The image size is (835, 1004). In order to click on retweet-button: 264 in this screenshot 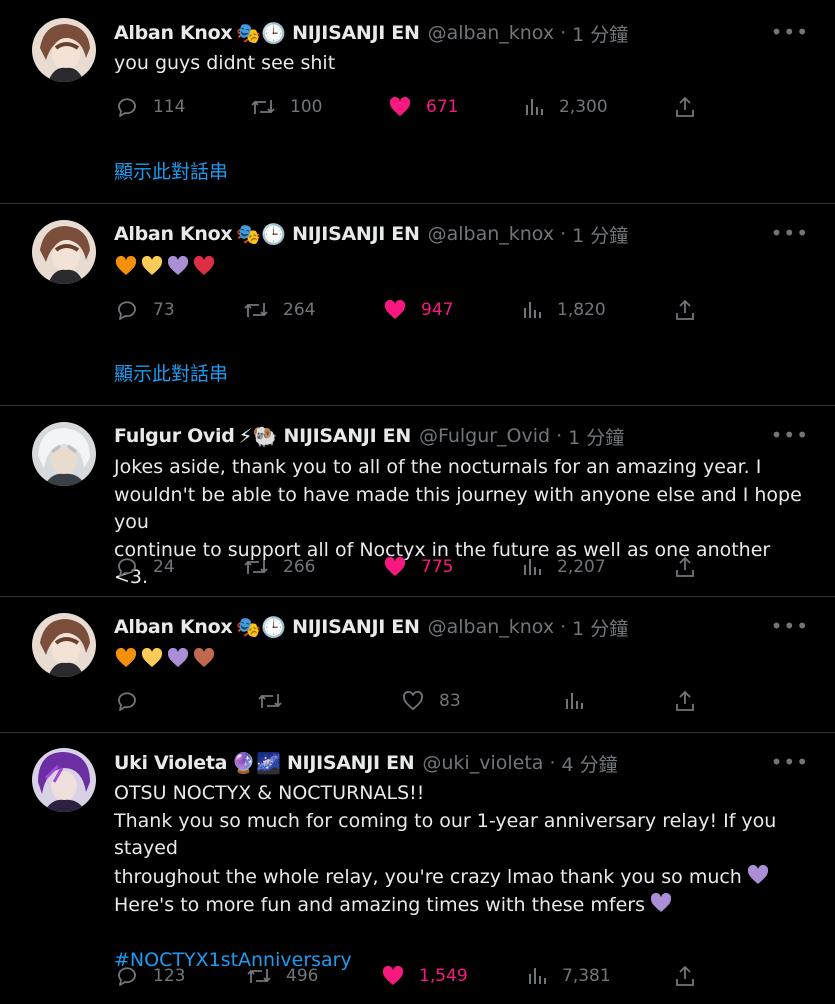, I will do `click(279, 310)`.